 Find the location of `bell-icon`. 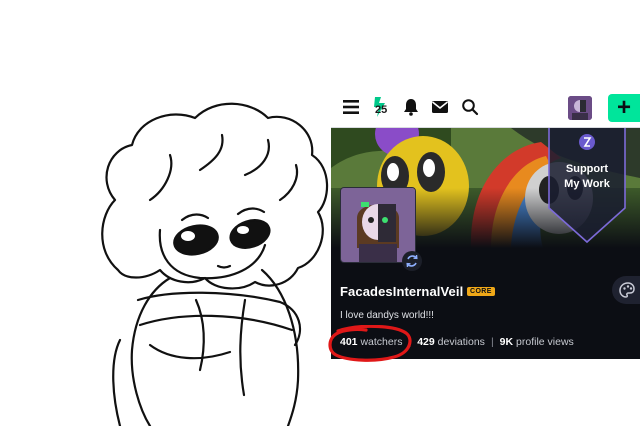

bell-icon is located at coordinates (411, 107).